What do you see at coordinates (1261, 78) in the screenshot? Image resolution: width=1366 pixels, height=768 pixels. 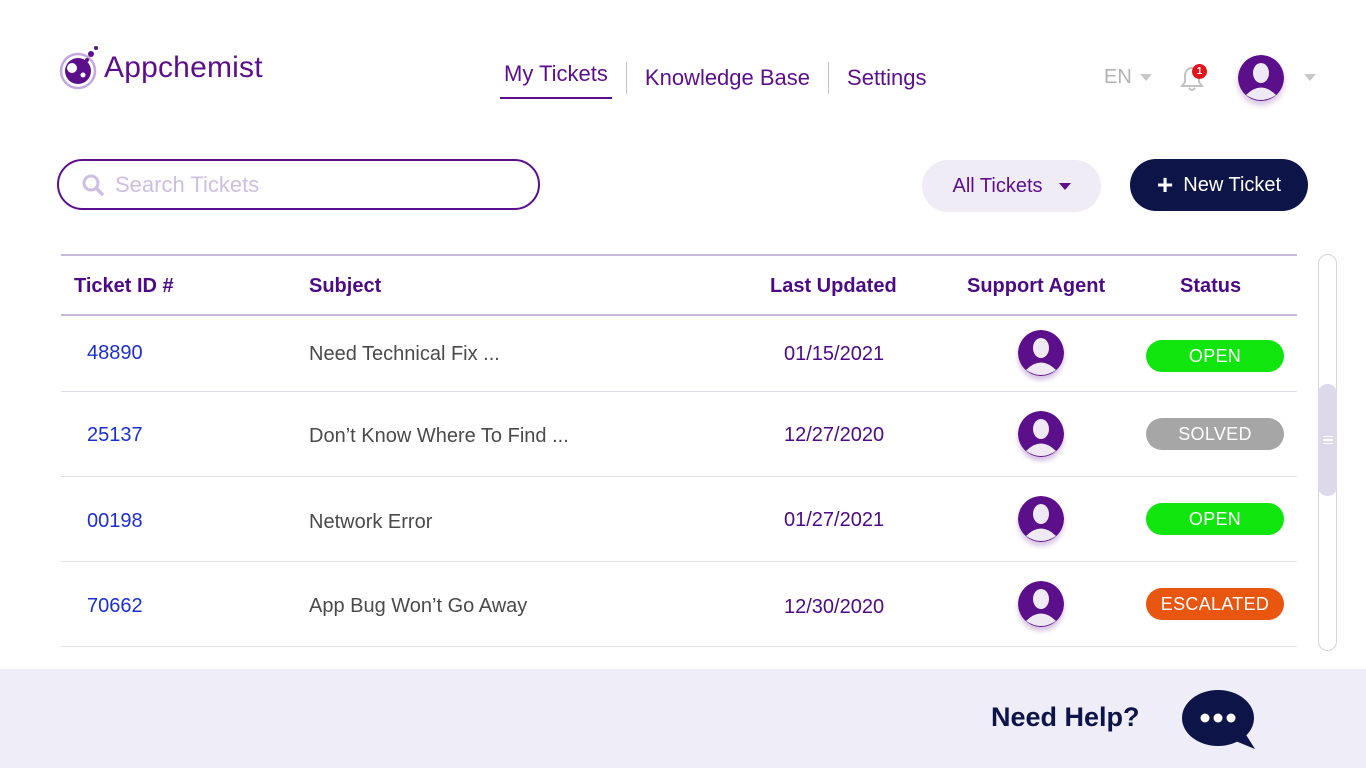 I see `user-avatar` at bounding box center [1261, 78].